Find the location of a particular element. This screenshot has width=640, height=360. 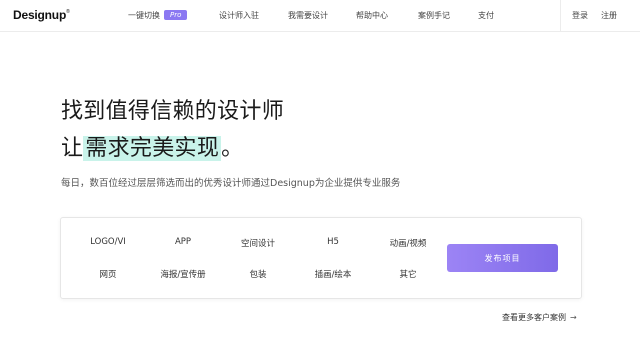

nav-item-need-design: 我需要设计 is located at coordinates (308, 15).